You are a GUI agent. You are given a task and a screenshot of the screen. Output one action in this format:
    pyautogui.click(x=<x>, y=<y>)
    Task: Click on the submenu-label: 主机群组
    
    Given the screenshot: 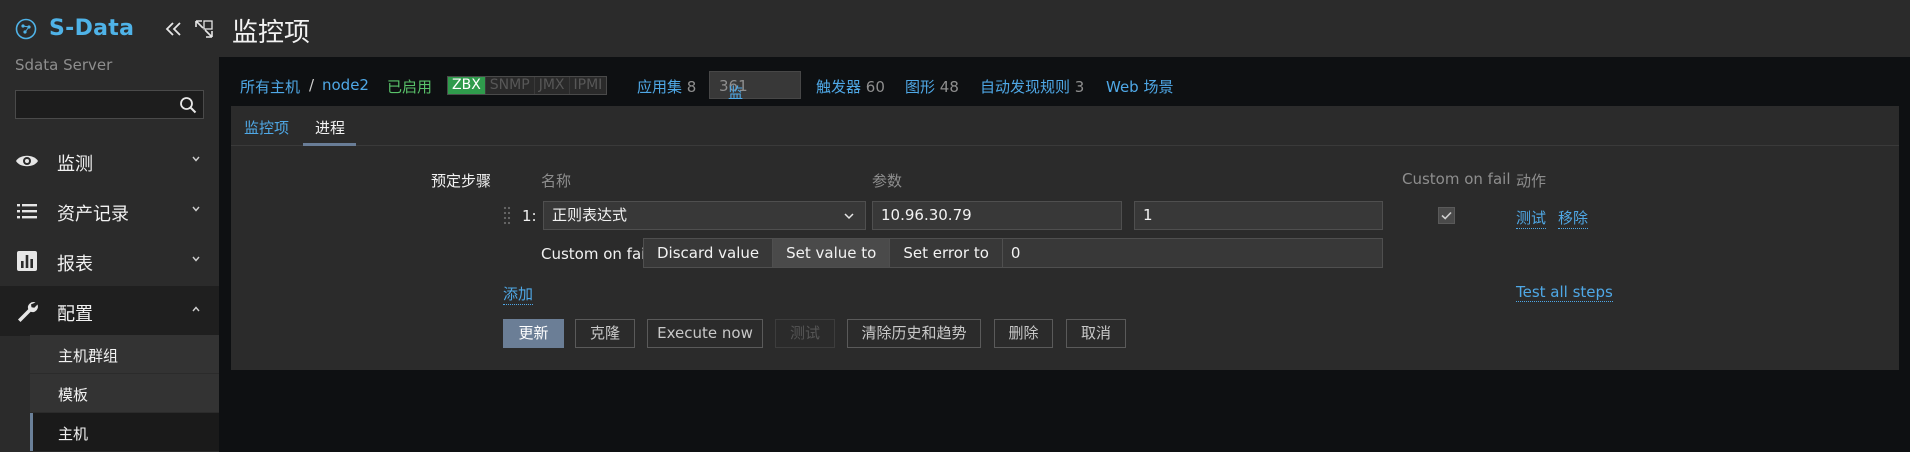 What is the action you would take?
    pyautogui.click(x=88, y=356)
    